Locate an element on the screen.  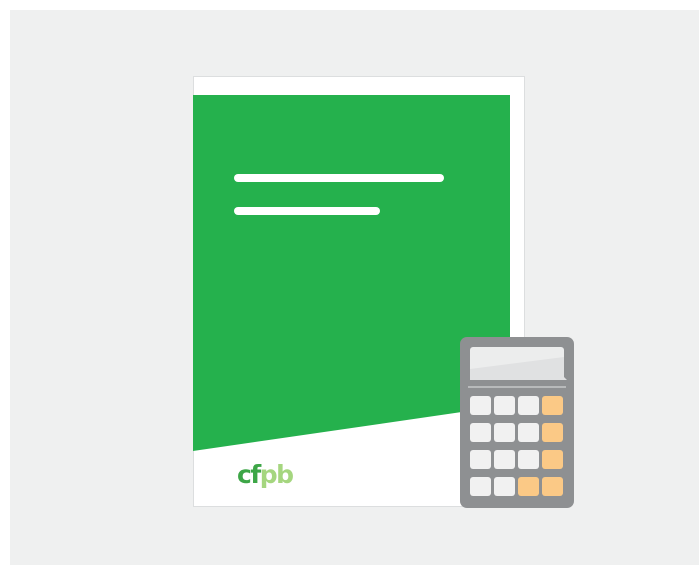
logo-cf: cf is located at coordinates (249, 474).